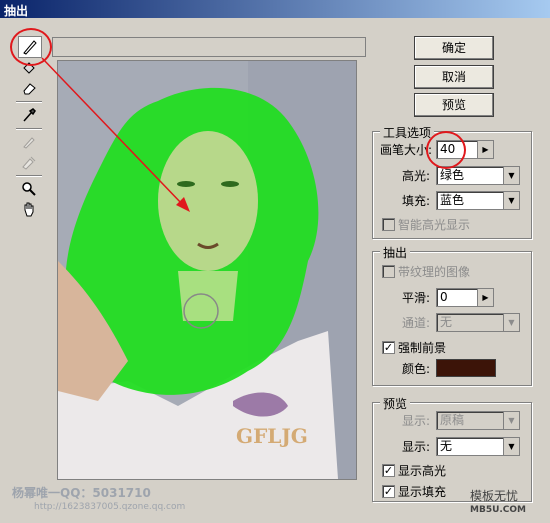 Image resolution: width=550 pixels, height=523 pixels. Describe the element at coordinates (110, 507) in the screenshot. I see `watermark-left-url: http://1623837005.qzone.qq.com` at that location.